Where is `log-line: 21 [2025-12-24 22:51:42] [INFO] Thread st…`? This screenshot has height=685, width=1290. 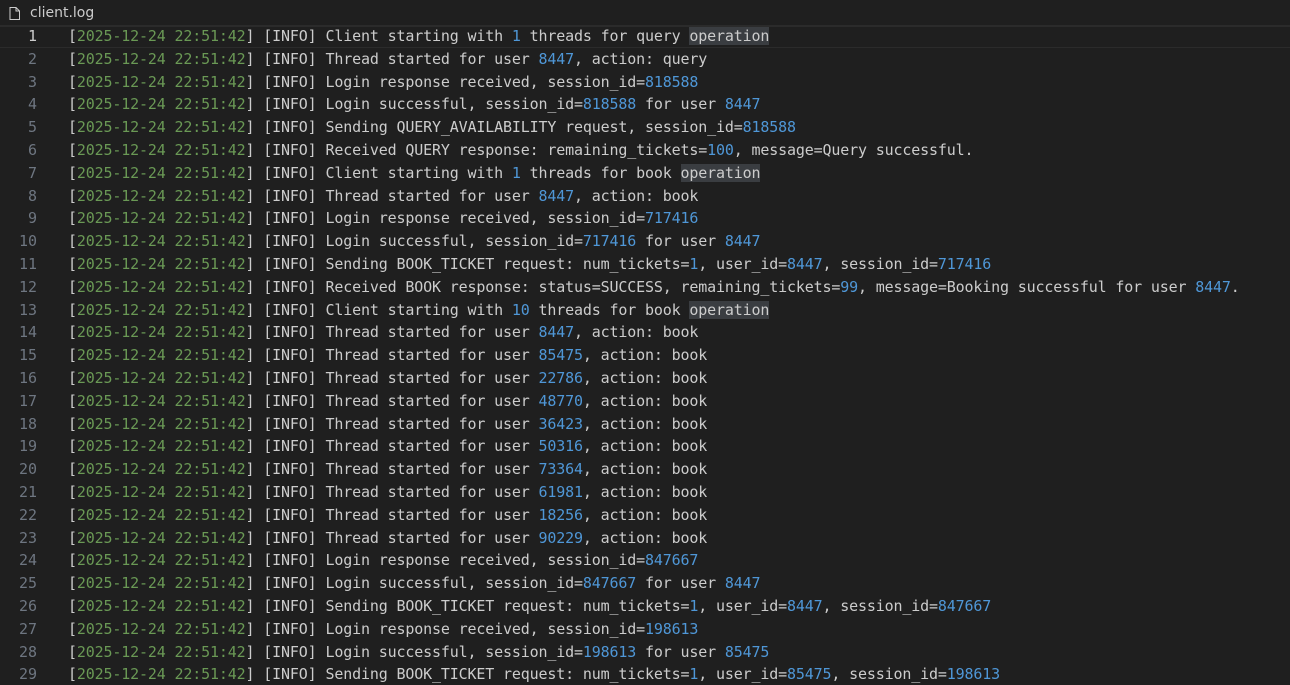 log-line: 21 [2025-12-24 22:51:42] [INFO] Thread st… is located at coordinates (645, 492).